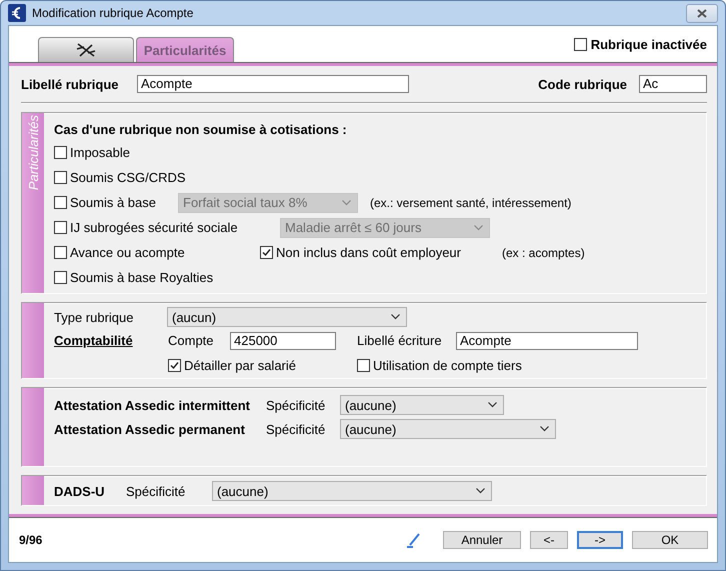  Describe the element at coordinates (17, 13) in the screenshot. I see `app-icon` at that location.